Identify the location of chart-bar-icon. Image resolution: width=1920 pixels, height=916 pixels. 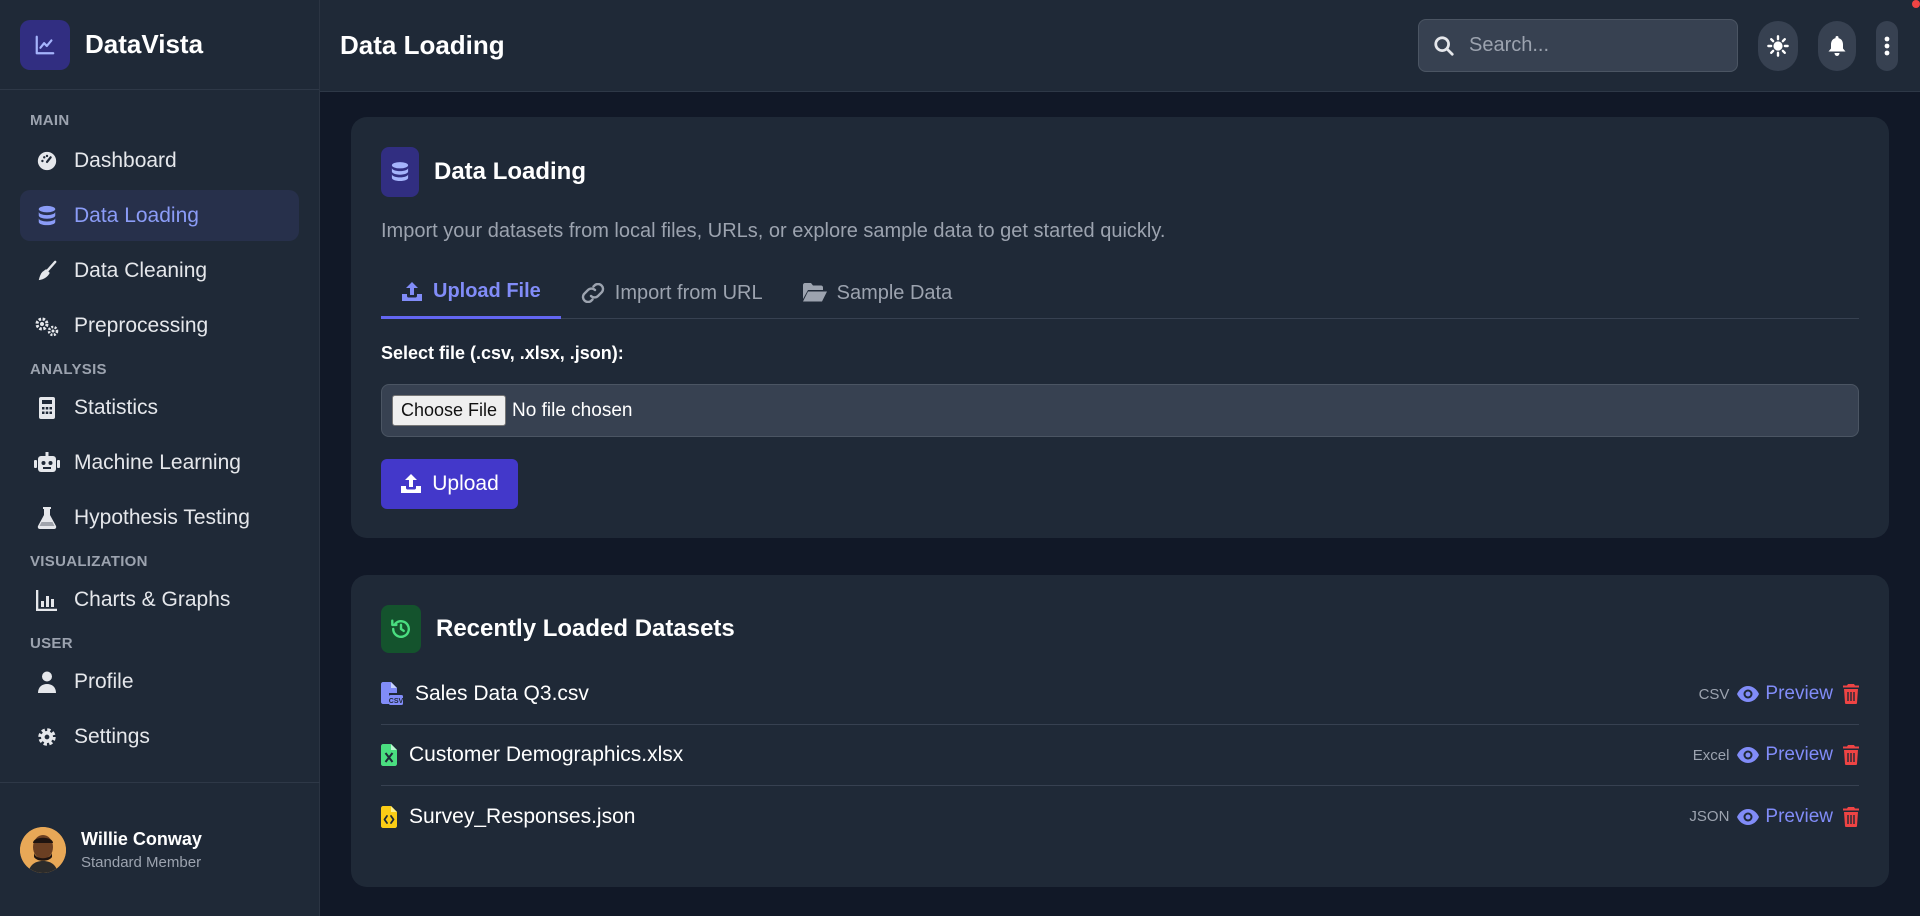
(47, 600).